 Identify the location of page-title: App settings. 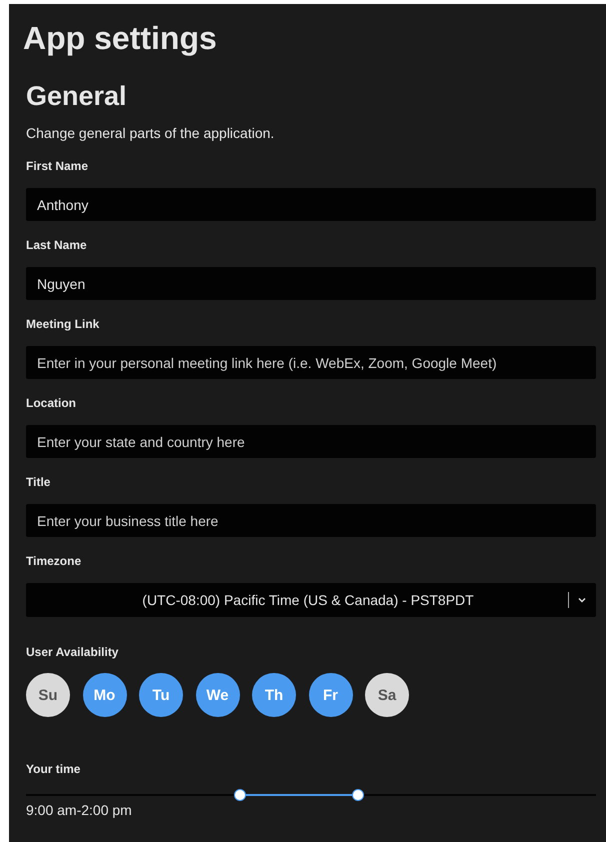
(120, 38).